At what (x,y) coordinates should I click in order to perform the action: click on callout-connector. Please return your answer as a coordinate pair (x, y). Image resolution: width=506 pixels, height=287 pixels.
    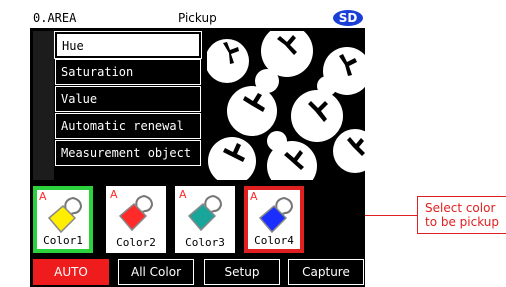
    Looking at the image, I should click on (391, 215).